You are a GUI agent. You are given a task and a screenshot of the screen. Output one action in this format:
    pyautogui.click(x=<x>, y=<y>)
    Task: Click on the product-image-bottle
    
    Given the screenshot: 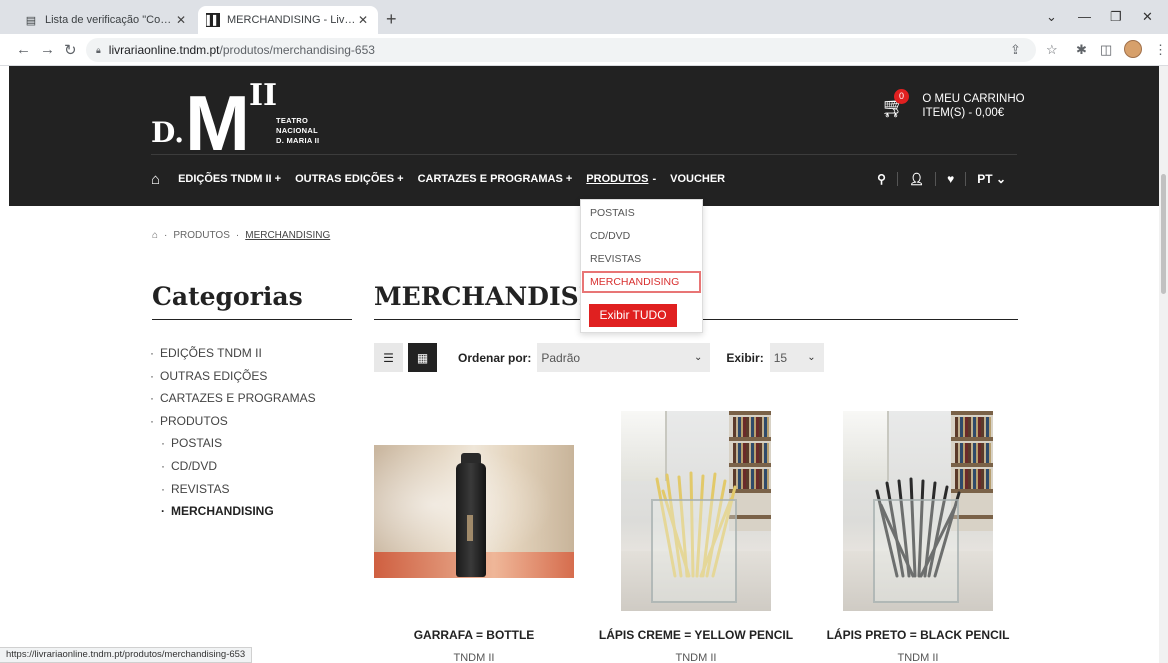 What is the action you would take?
    pyautogui.click(x=474, y=511)
    